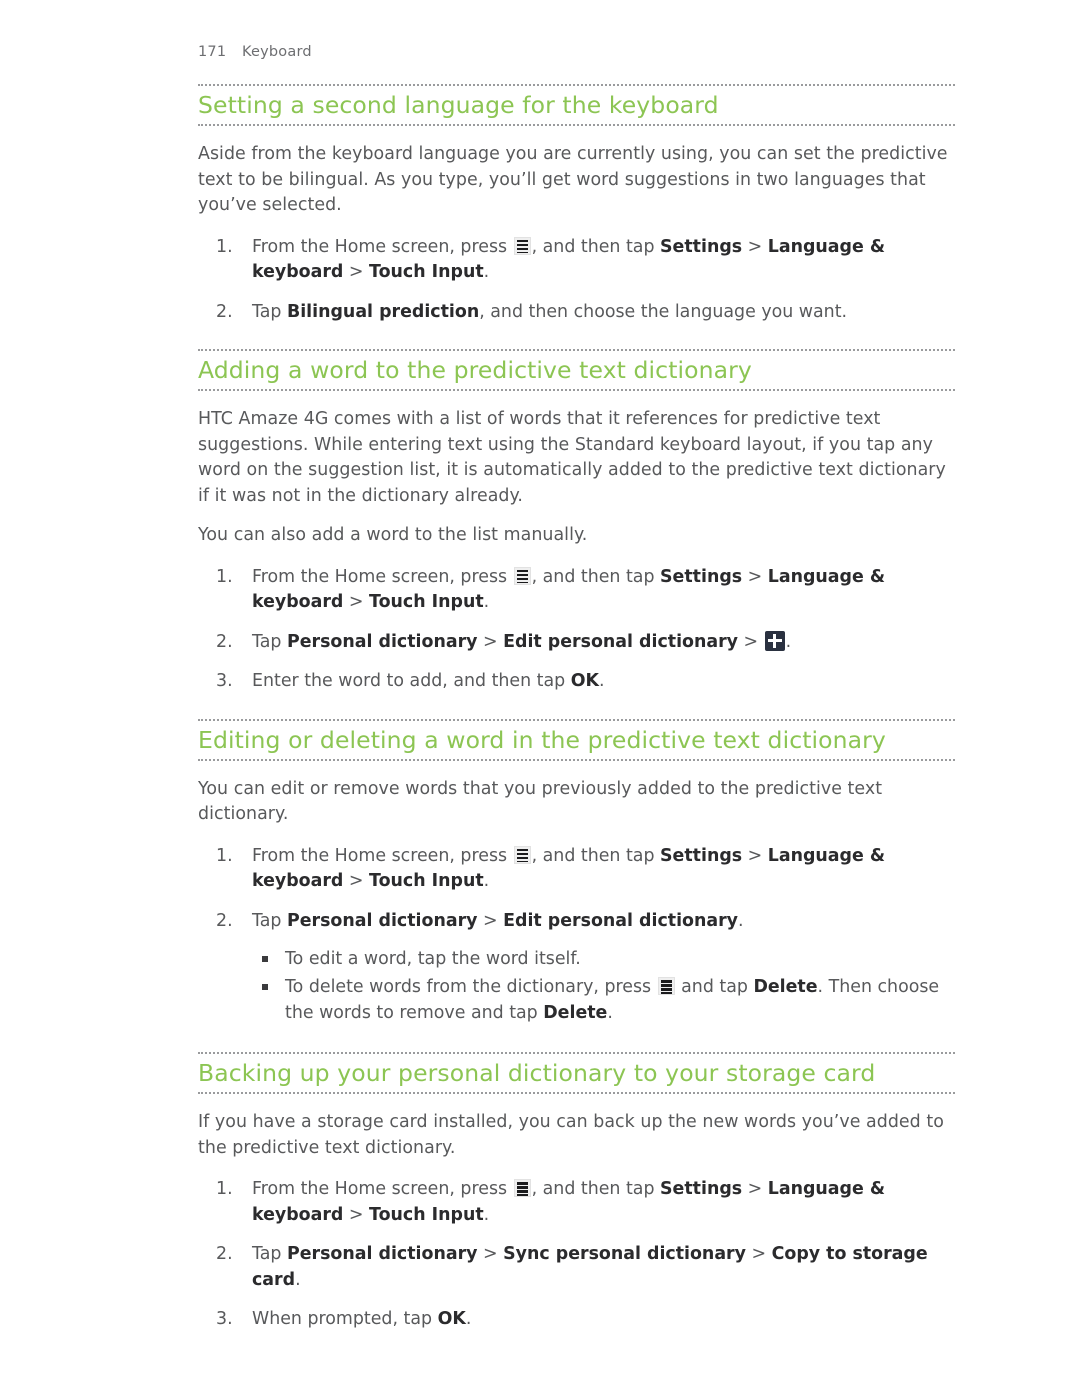 This screenshot has height=1397, width=1080. I want to click on ui-term: Bilingual prediction, so click(383, 311).